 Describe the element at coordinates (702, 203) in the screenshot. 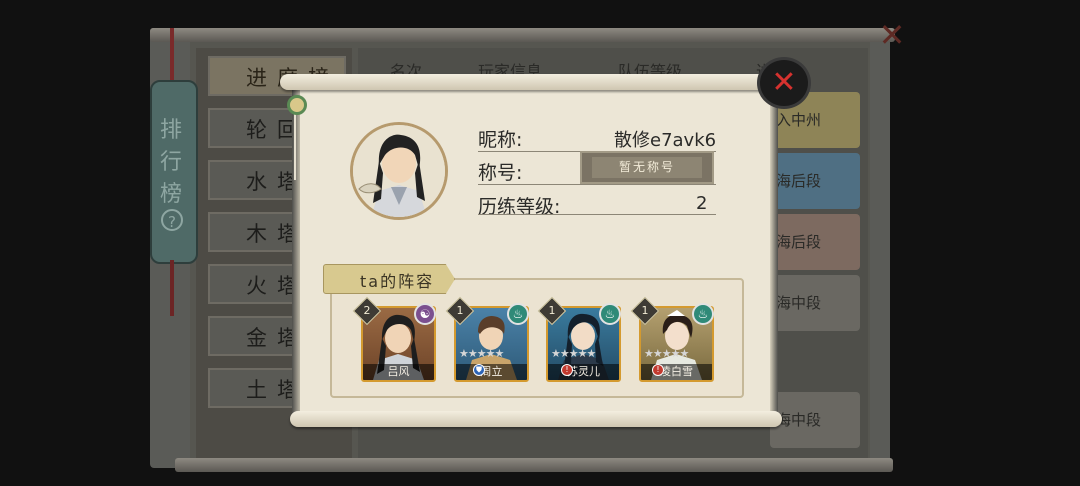

I see `level-value: 2` at that location.